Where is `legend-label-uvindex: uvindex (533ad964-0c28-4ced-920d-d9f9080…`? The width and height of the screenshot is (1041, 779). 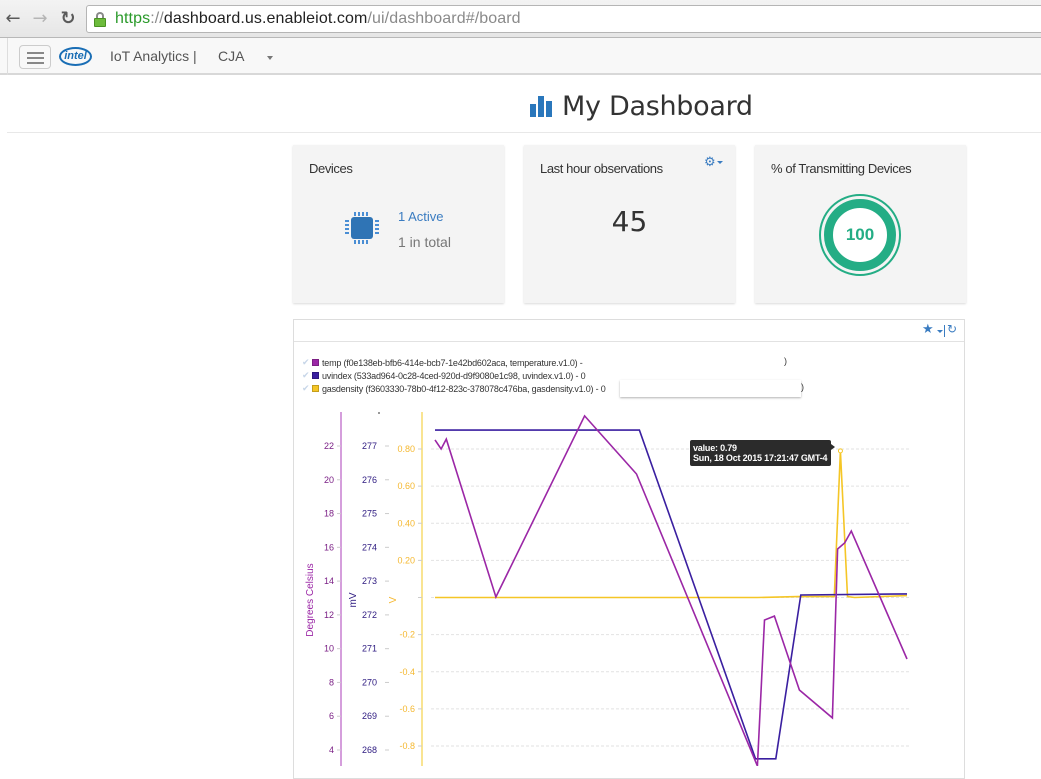 legend-label-uvindex: uvindex (533ad964-0c28-4ced-920d-d9f9080… is located at coordinates (454, 375).